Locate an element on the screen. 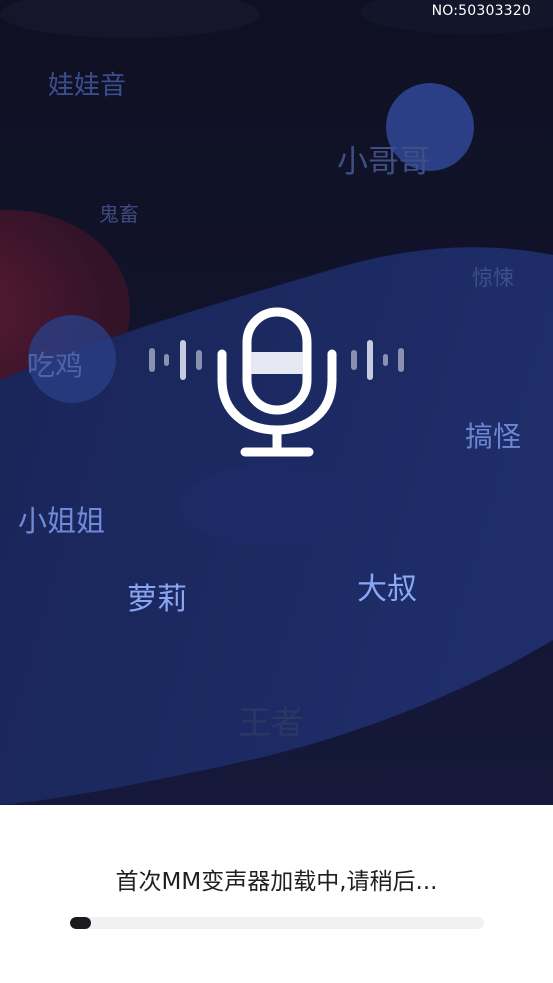  voice-tag-guichu: 鬼畜 is located at coordinates (119, 214).